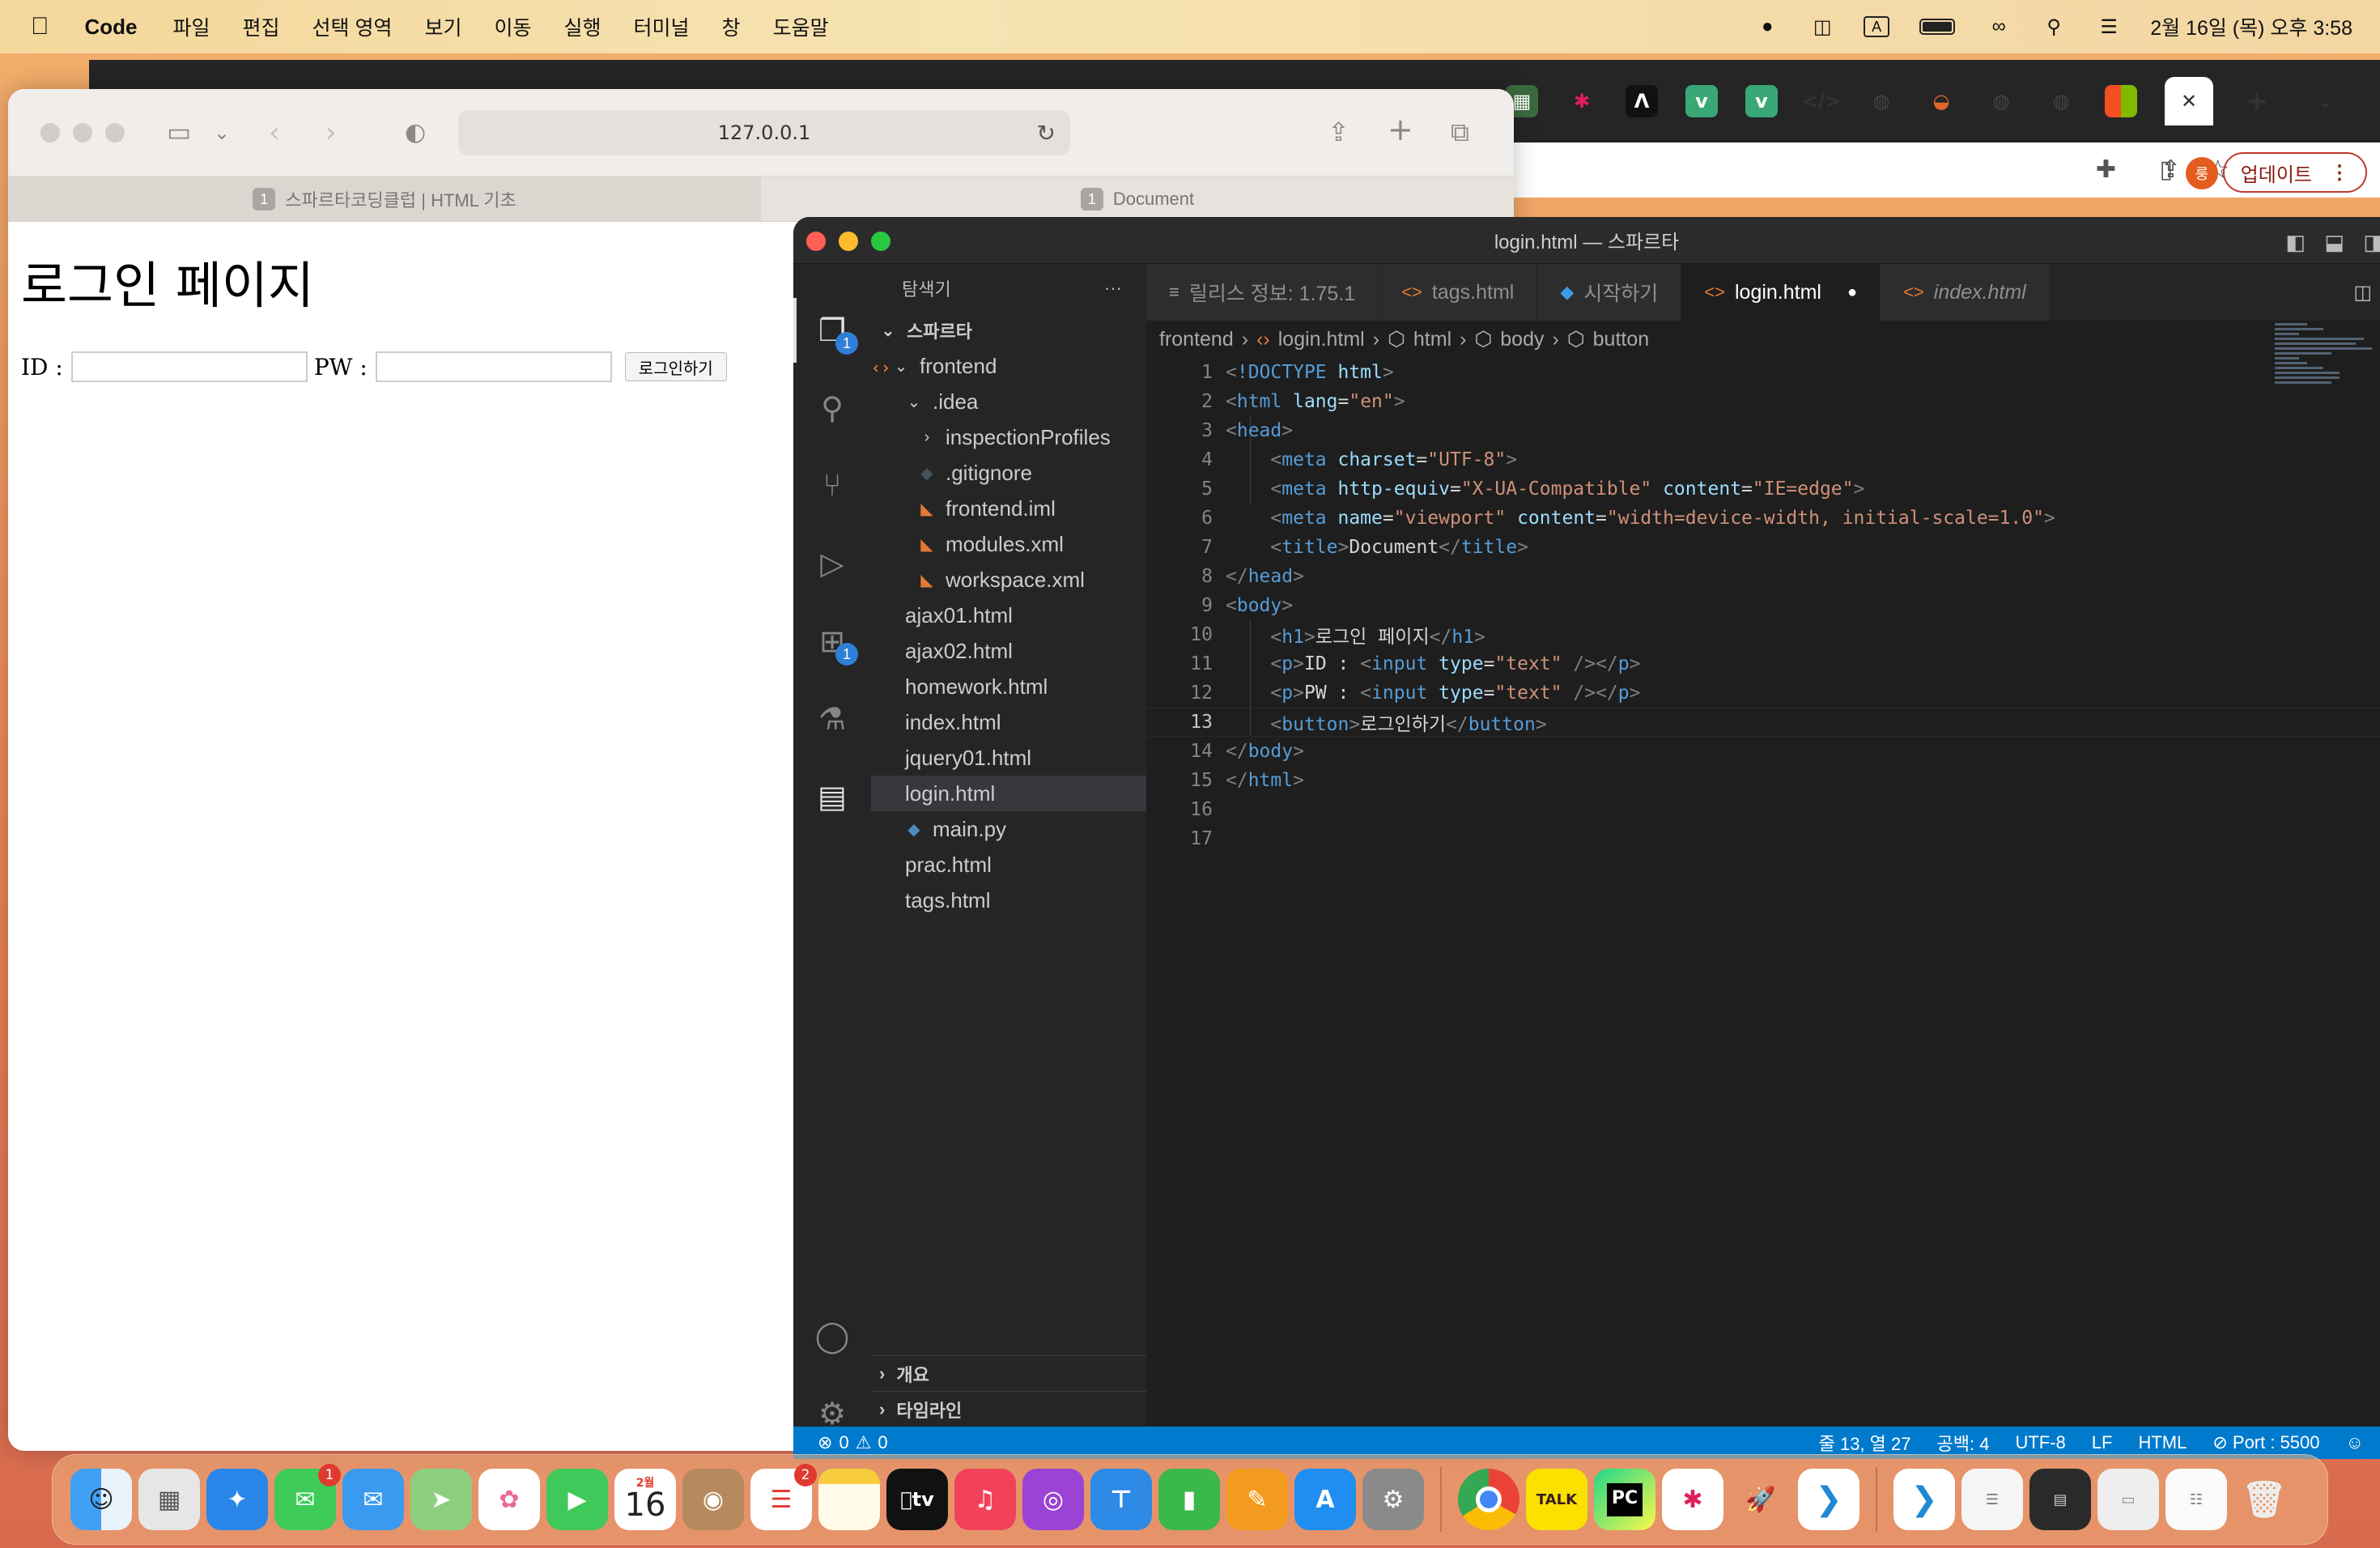 This screenshot has height=1548, width=2380. What do you see at coordinates (2001, 101) in the screenshot?
I see `globe-tab-icon-2: ◍` at bounding box center [2001, 101].